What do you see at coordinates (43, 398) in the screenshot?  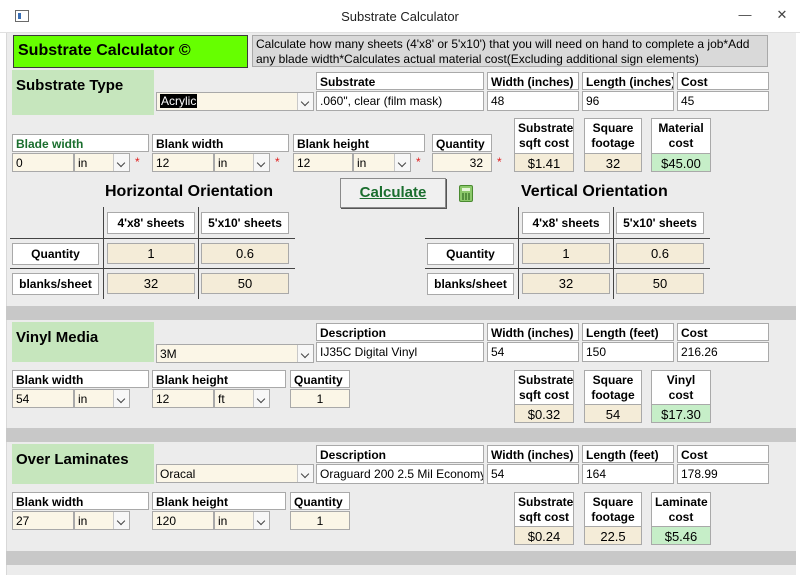 I see `vinyl-blank-width-input: 54` at bounding box center [43, 398].